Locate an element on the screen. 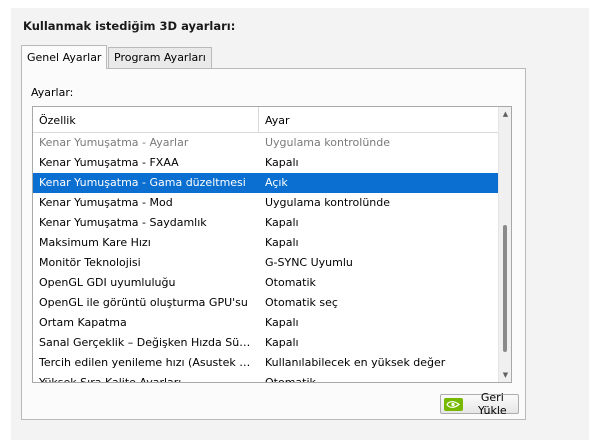  list-header: Özellik Ayar is located at coordinates (266, 120).